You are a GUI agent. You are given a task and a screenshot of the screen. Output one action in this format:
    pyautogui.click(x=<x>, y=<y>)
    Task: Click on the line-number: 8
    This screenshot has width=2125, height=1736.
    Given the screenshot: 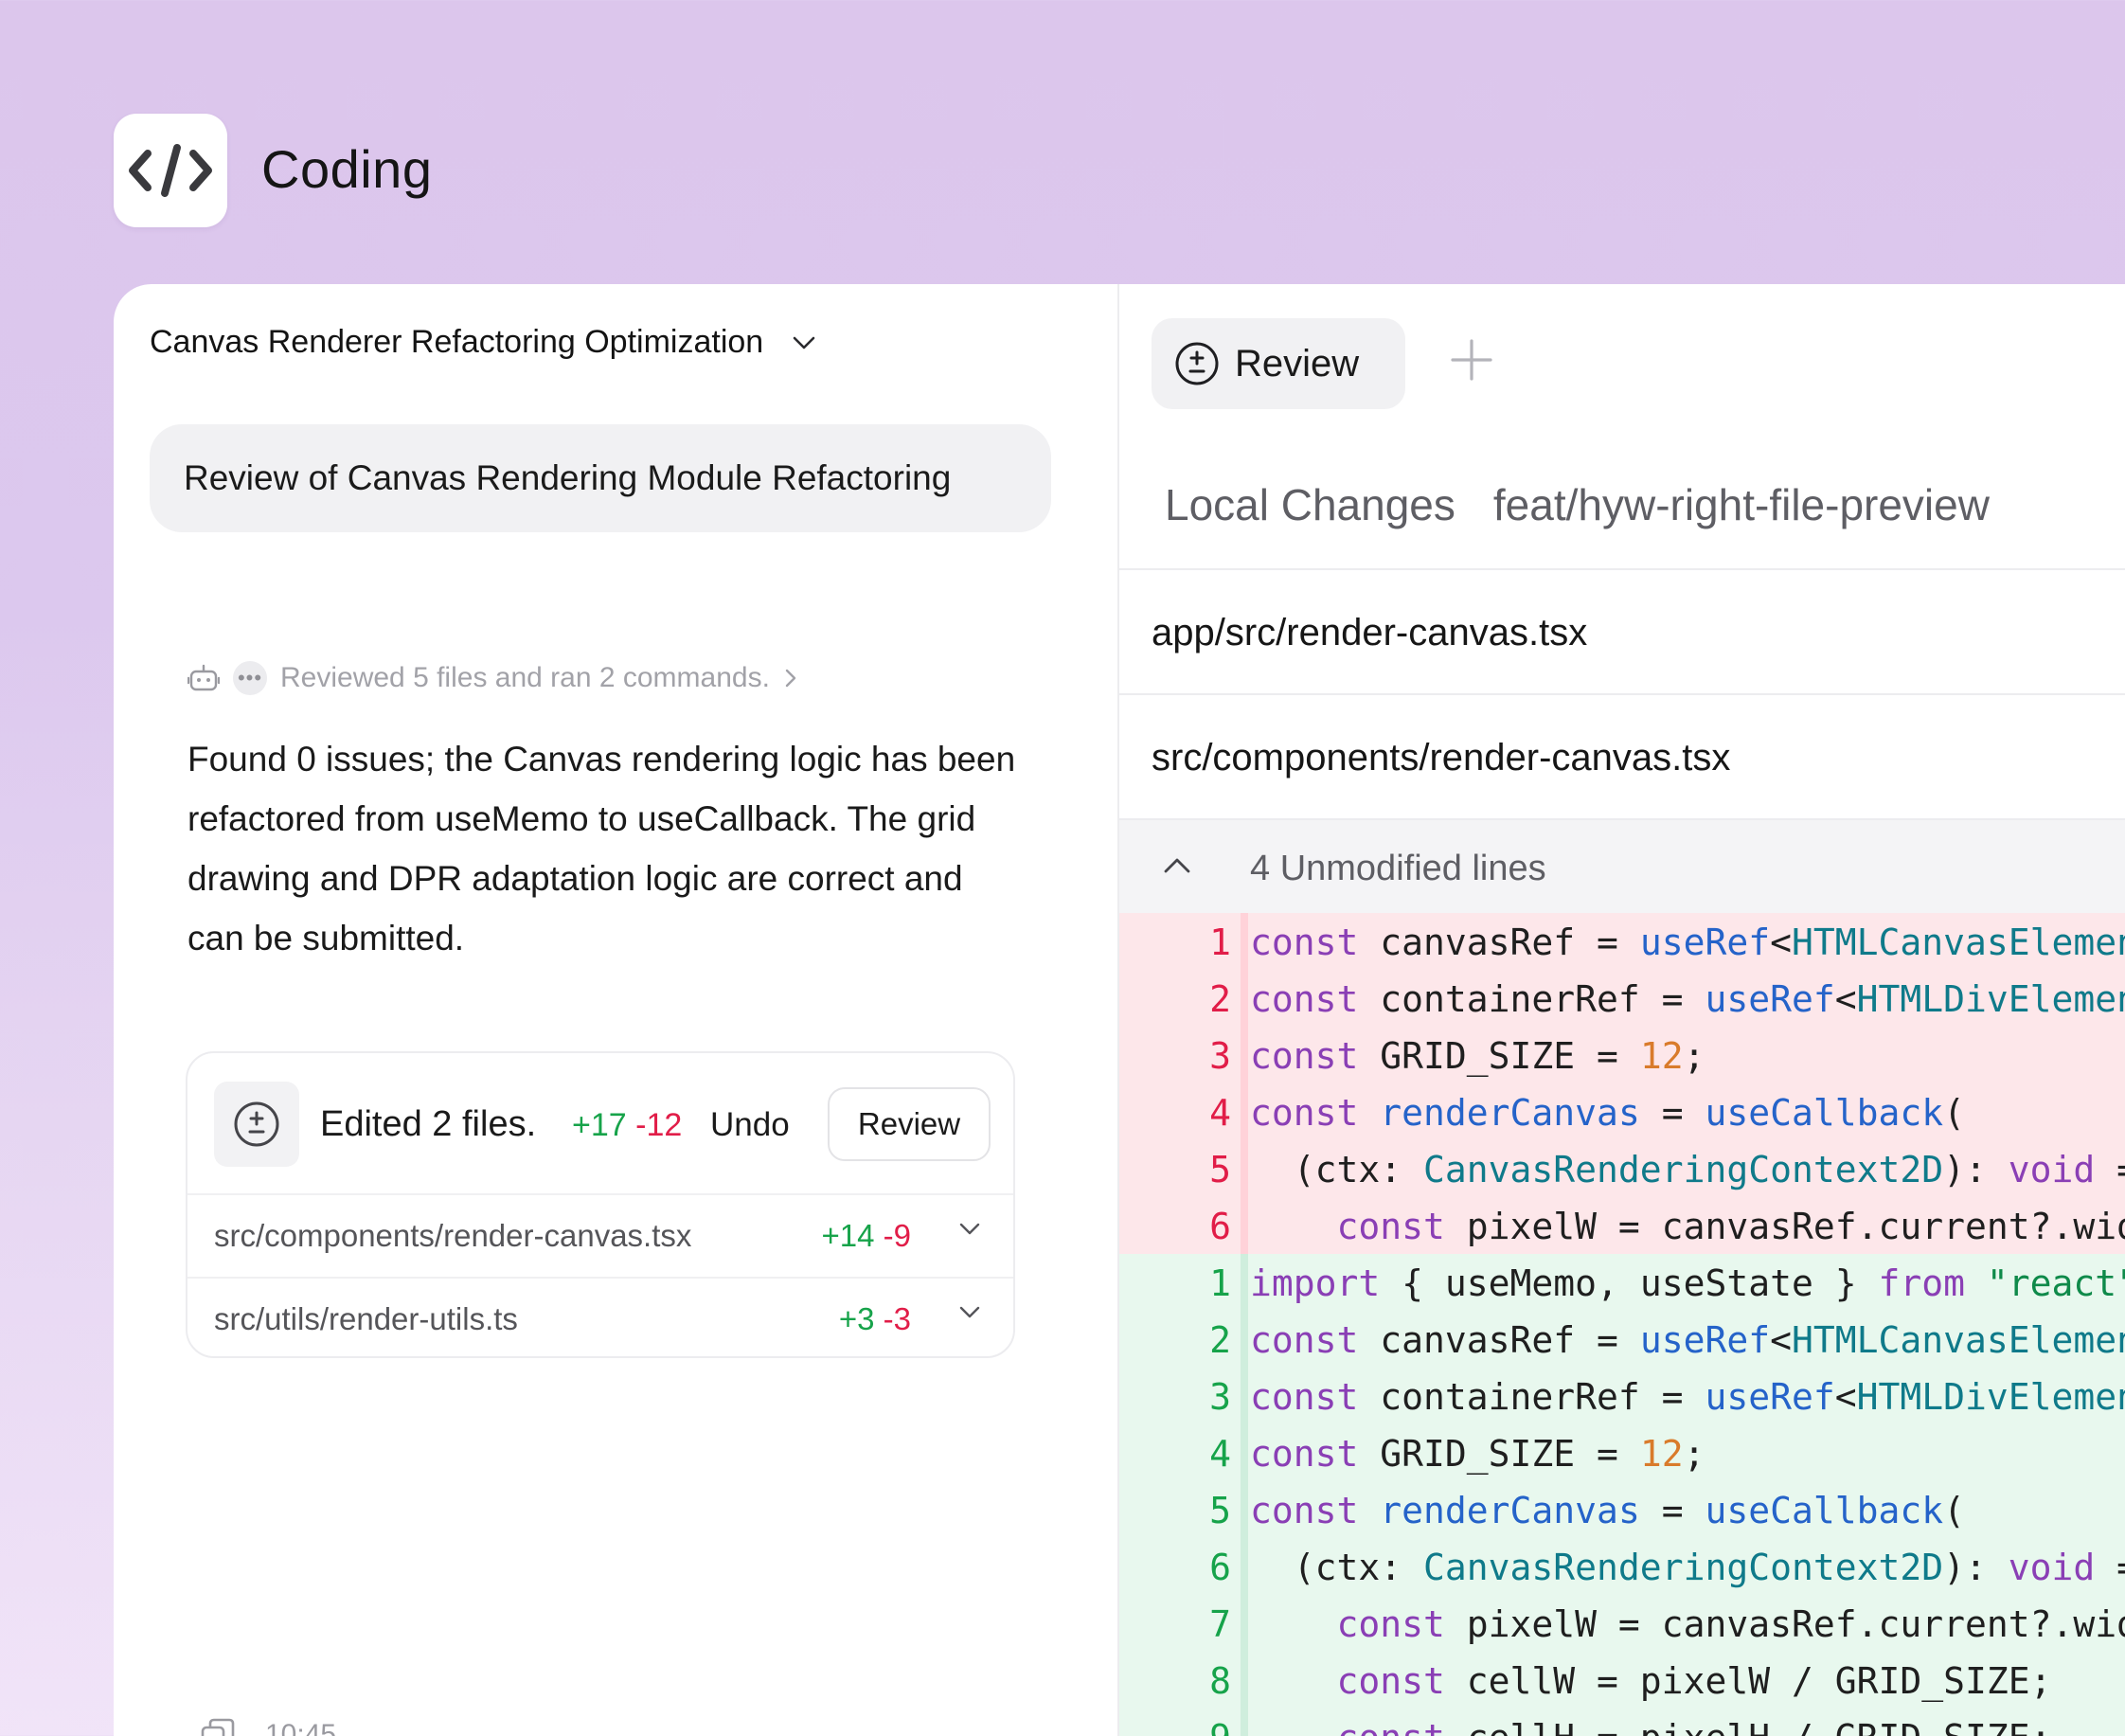 What is the action you would take?
    pyautogui.click(x=1220, y=1681)
    